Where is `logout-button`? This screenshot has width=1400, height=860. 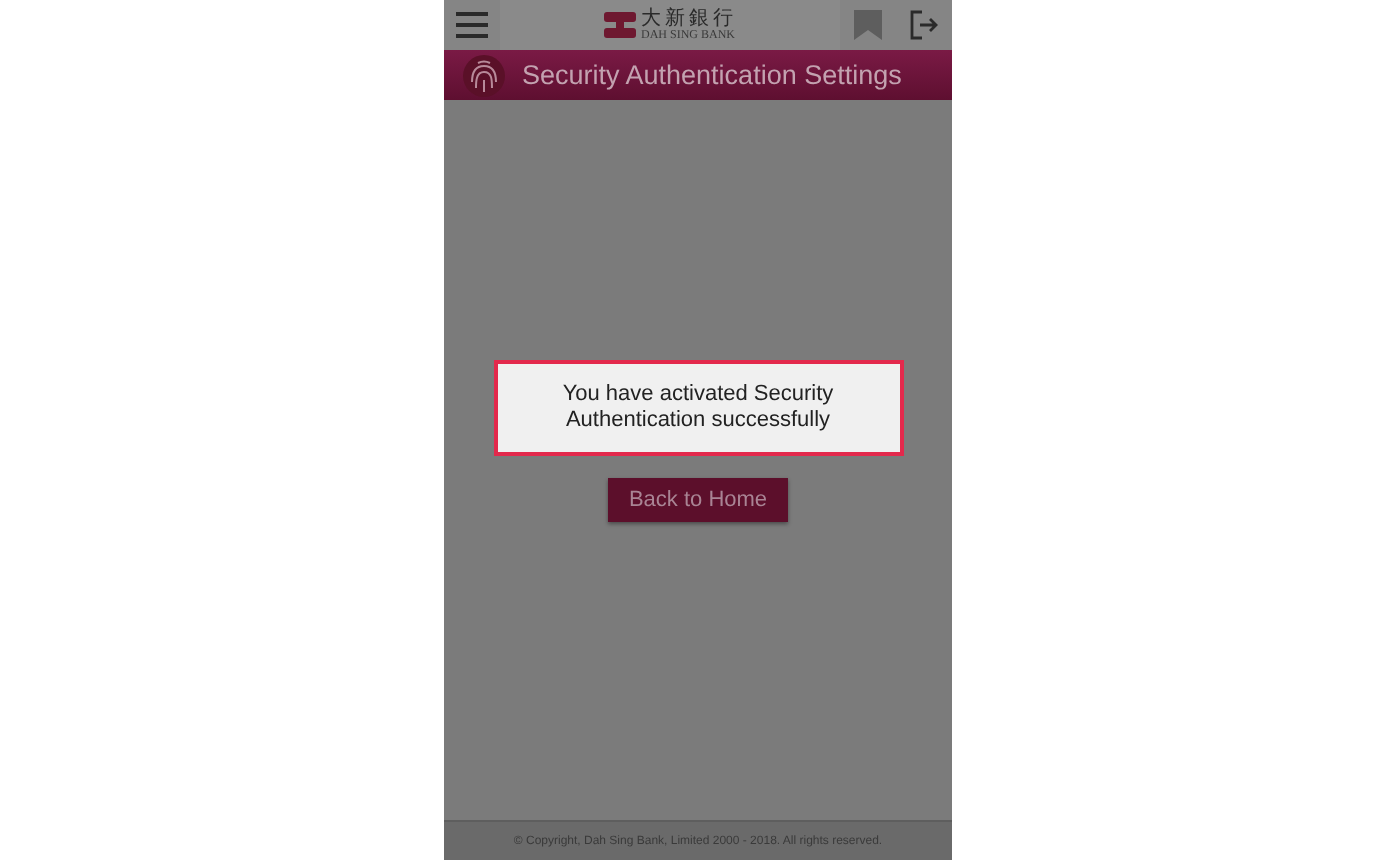 logout-button is located at coordinates (924, 25).